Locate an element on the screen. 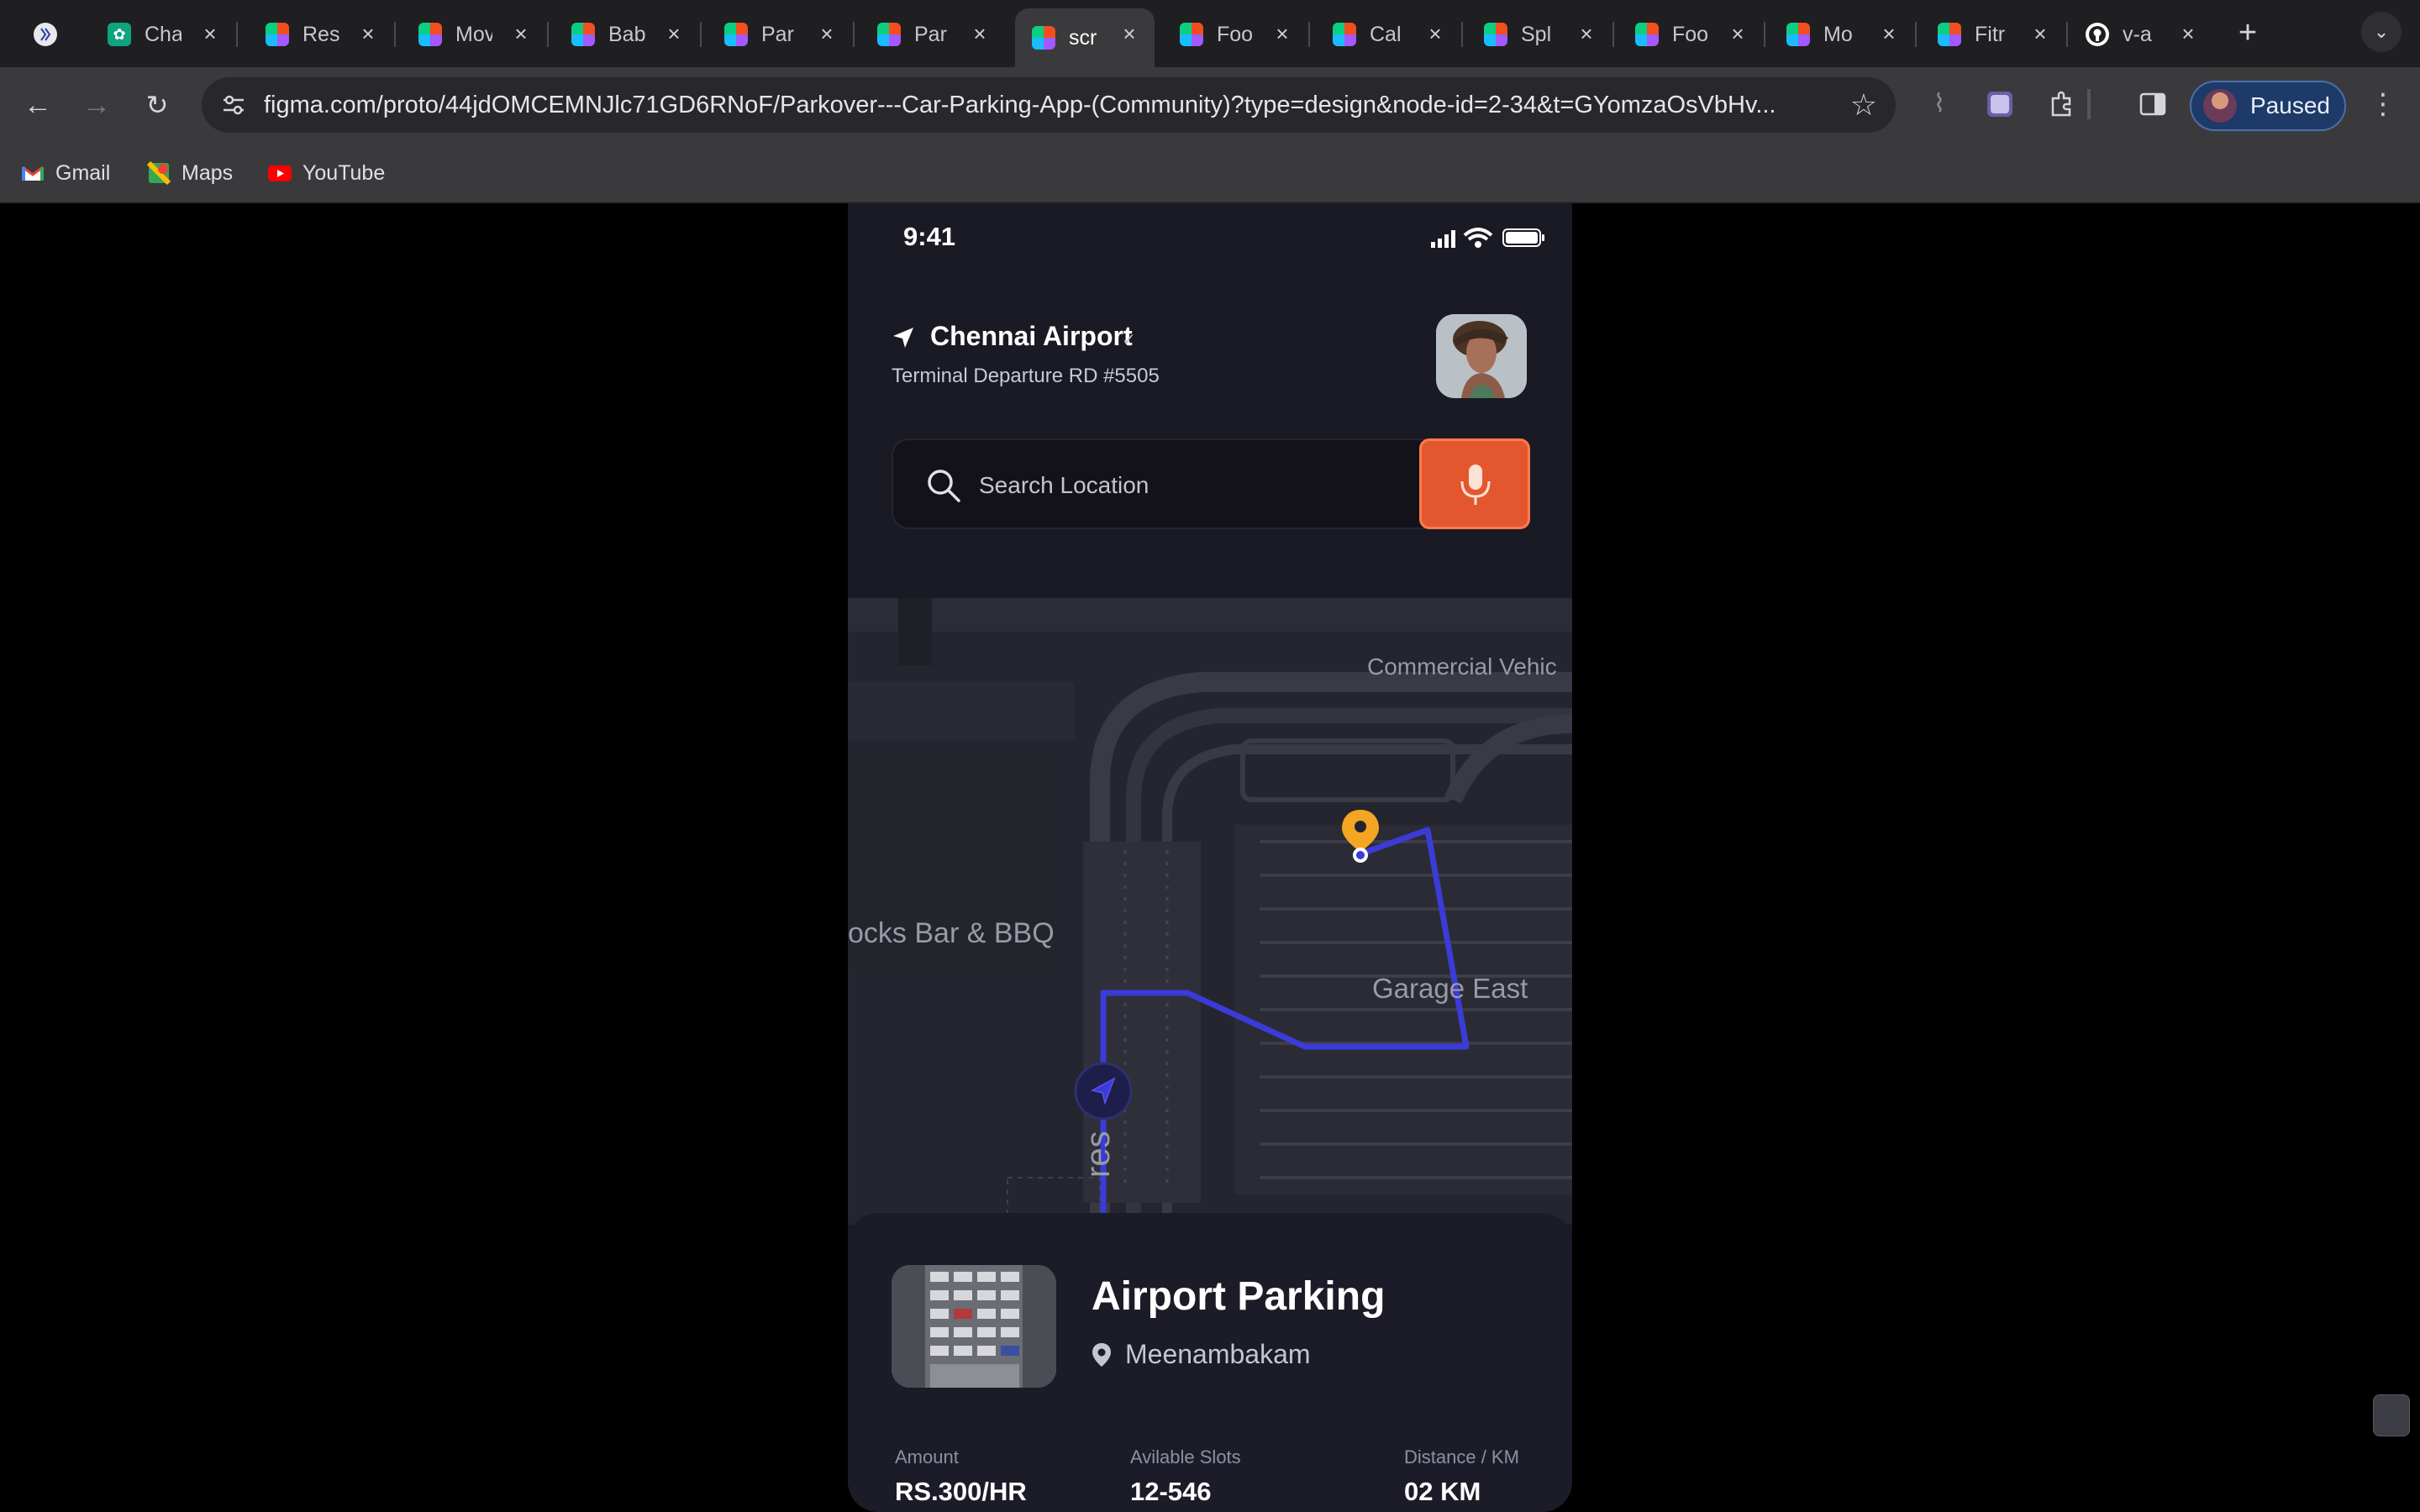 This screenshot has width=2420, height=1512. tab-item: Res × is located at coordinates (331, 34).